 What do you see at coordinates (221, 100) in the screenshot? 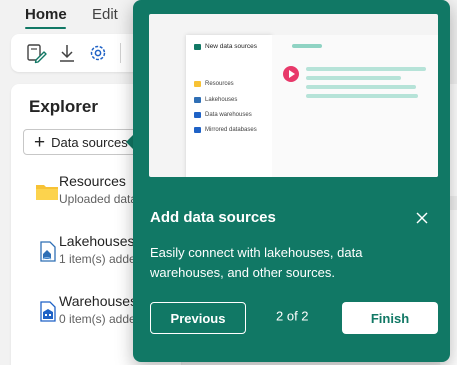
I see `illustration-row-label: Lakehouses` at bounding box center [221, 100].